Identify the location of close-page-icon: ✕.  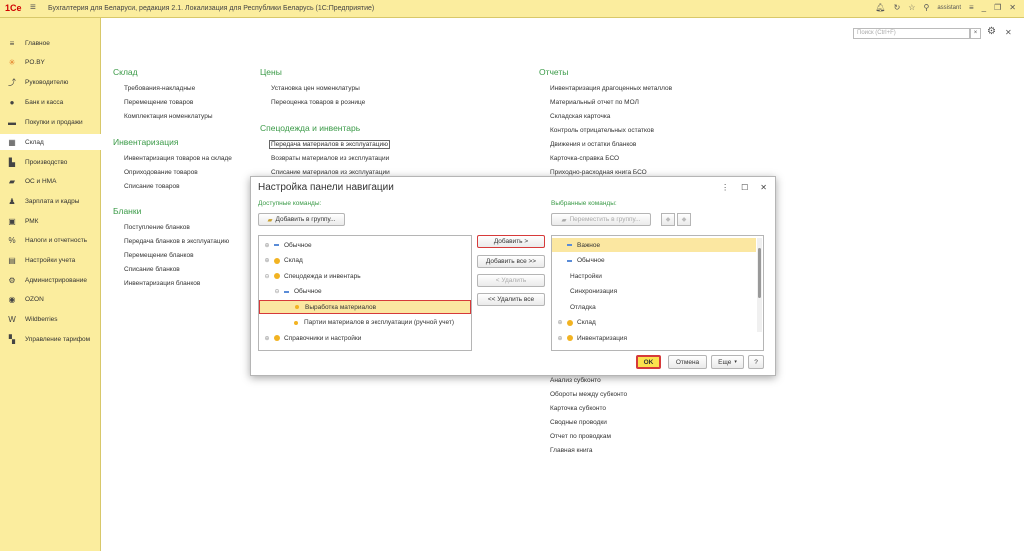
(1008, 32).